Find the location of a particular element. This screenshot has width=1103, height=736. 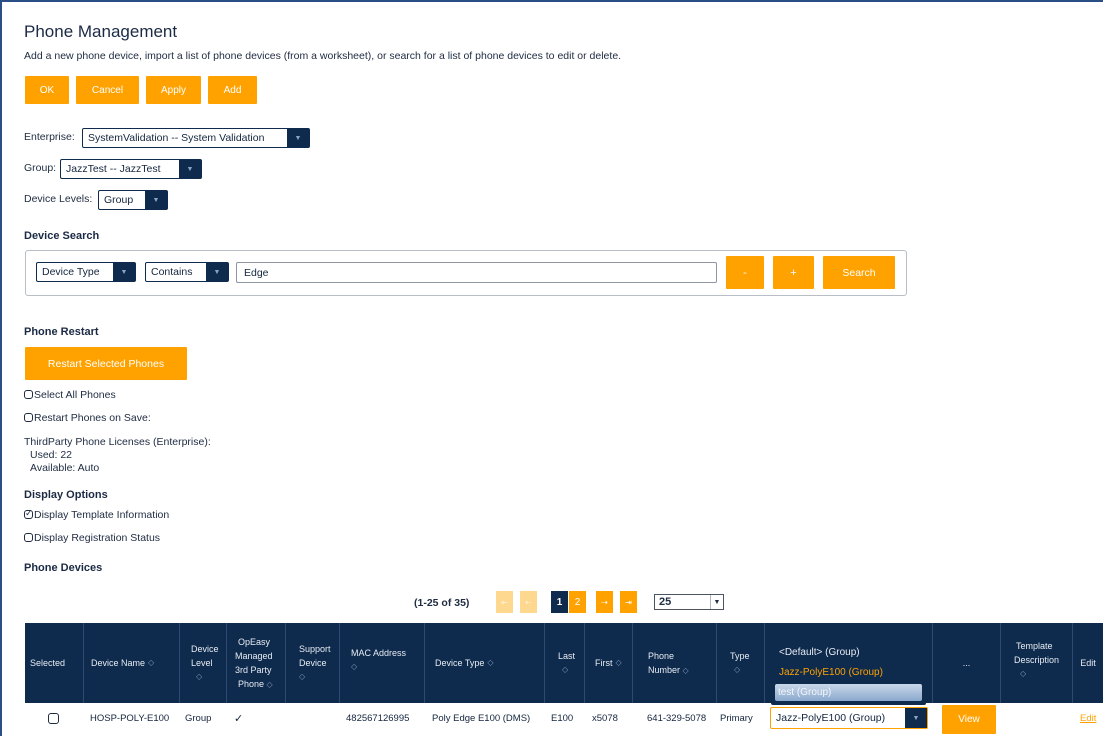

col-phone-line1: Phone is located at coordinates (661, 655).